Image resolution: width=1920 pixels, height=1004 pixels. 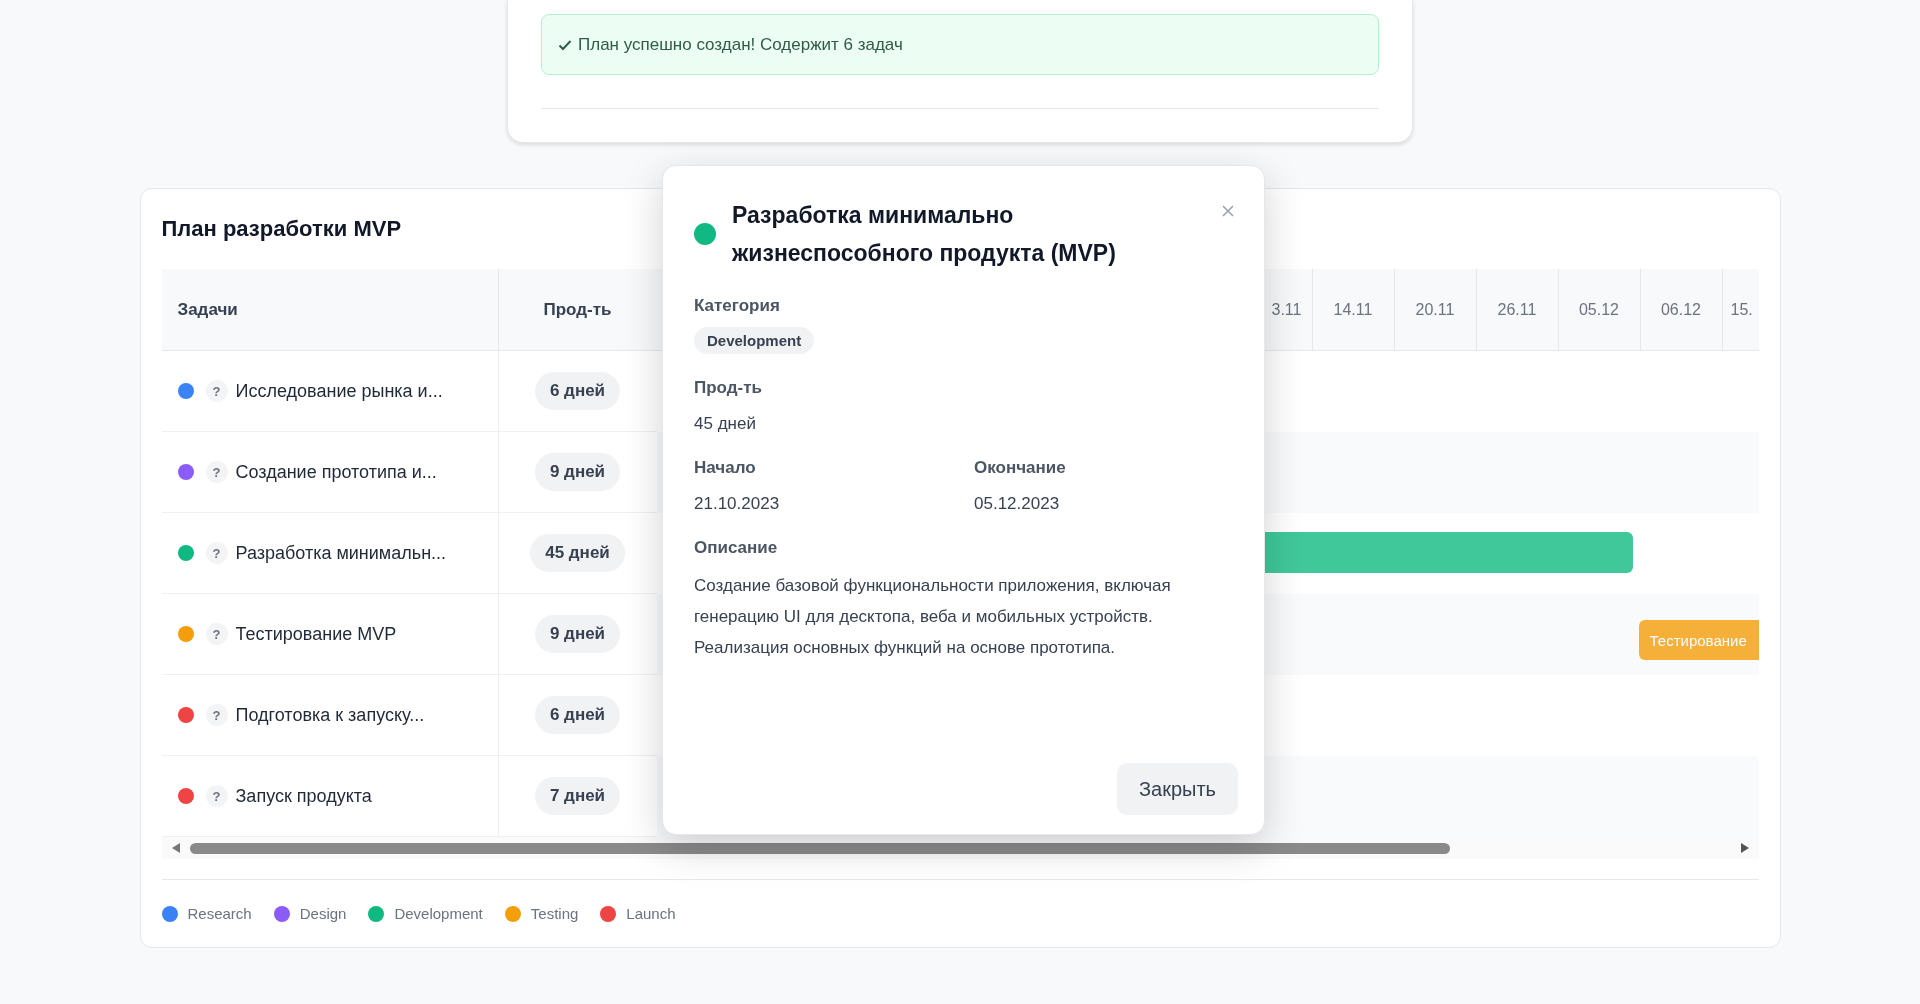 I want to click on scroll-thumb, so click(x=819, y=848).